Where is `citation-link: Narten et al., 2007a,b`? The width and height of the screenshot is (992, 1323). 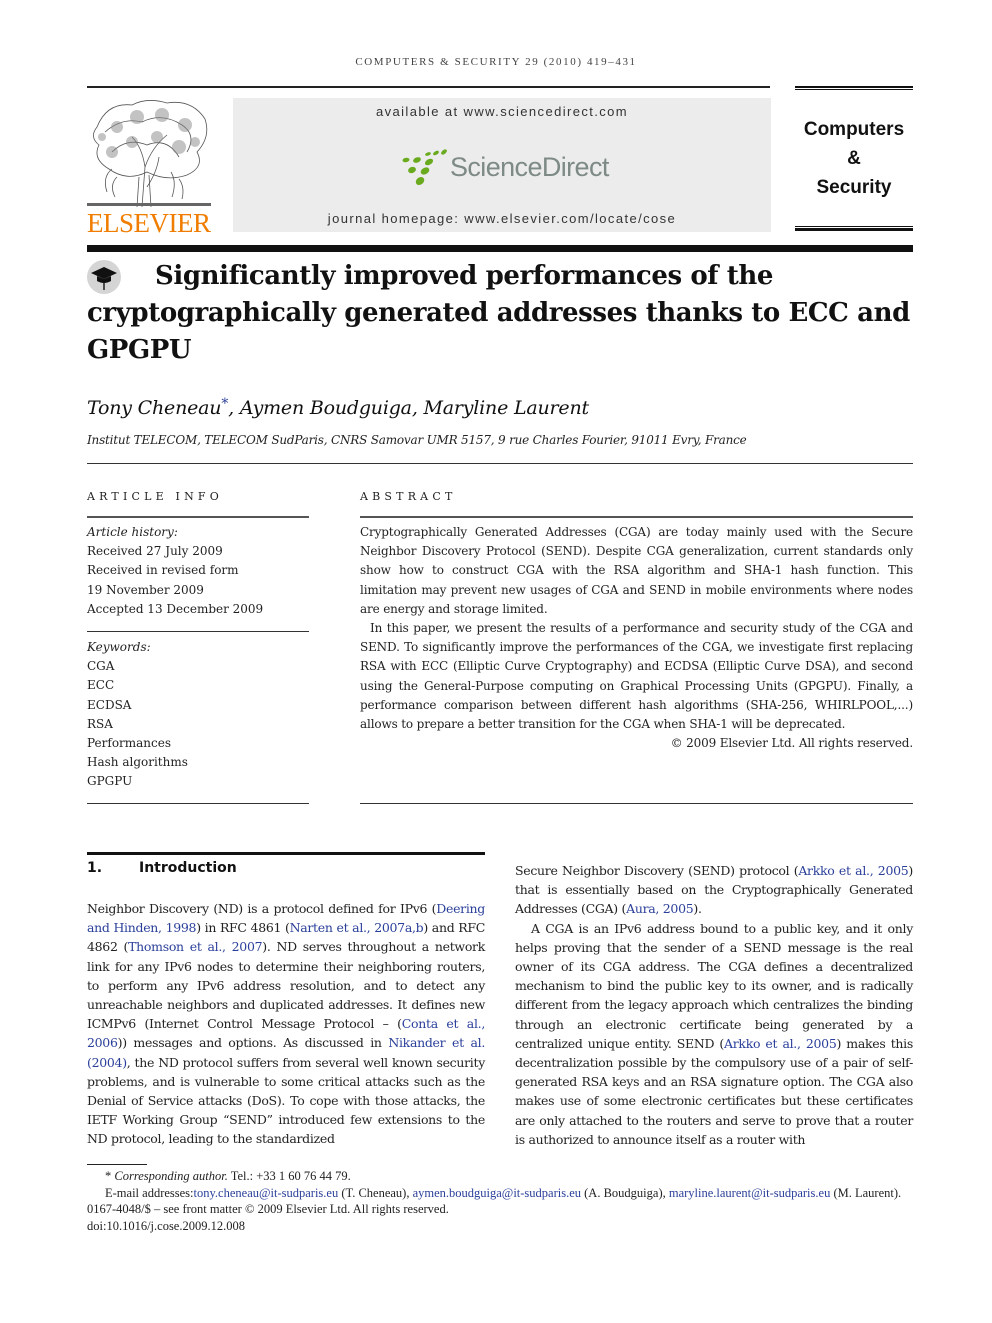 citation-link: Narten et al., 2007a,b is located at coordinates (357, 927).